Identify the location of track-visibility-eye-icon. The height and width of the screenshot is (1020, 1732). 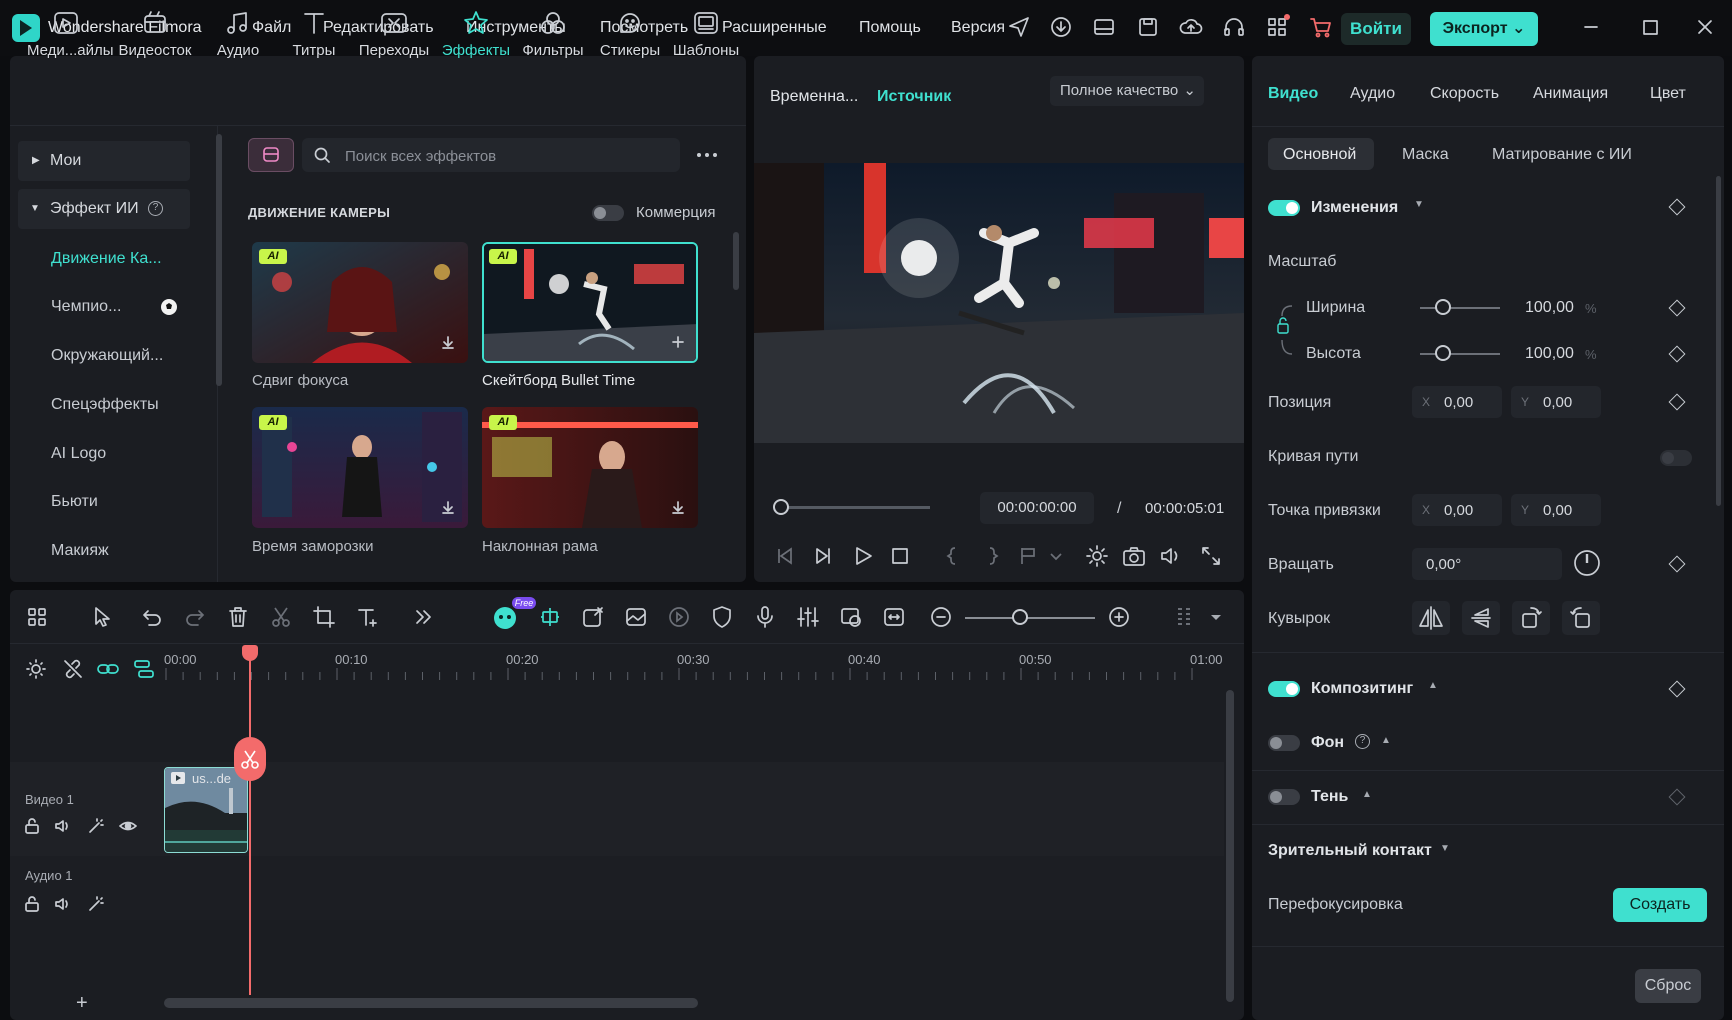
(128, 826).